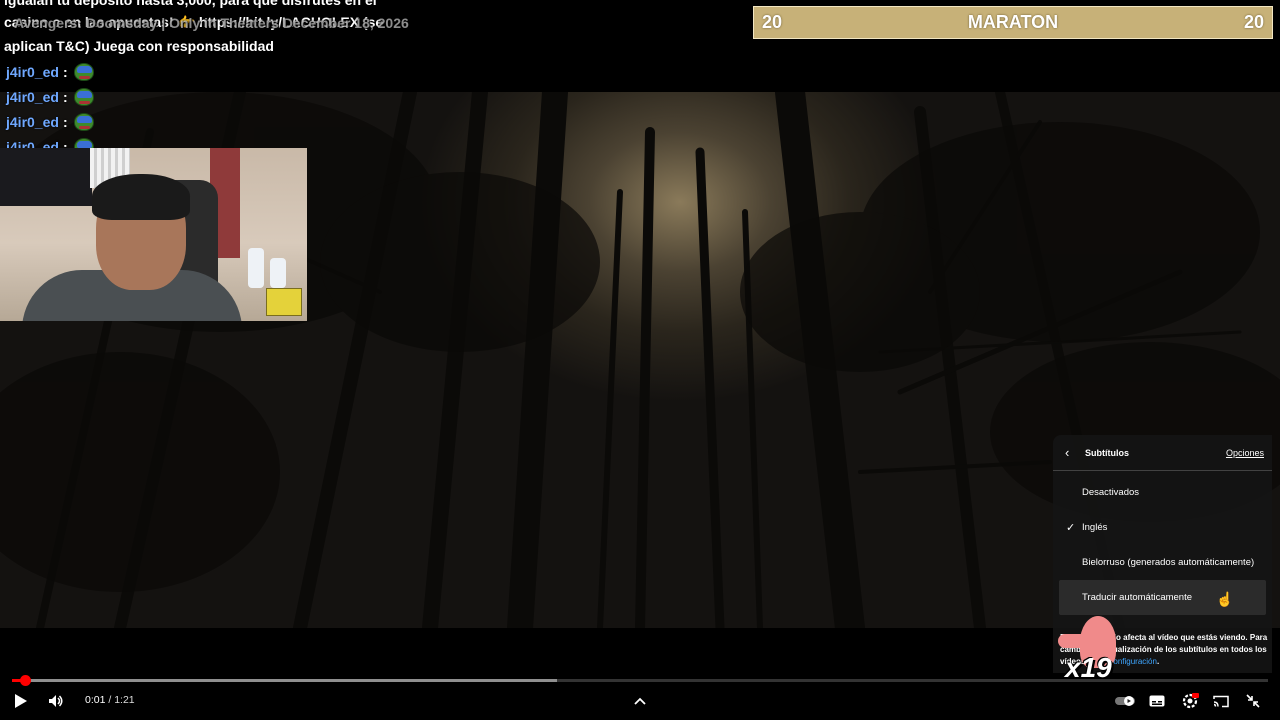  What do you see at coordinates (1162, 527) in the screenshot?
I see `subtitle-option-english: ✓ Inglés` at bounding box center [1162, 527].